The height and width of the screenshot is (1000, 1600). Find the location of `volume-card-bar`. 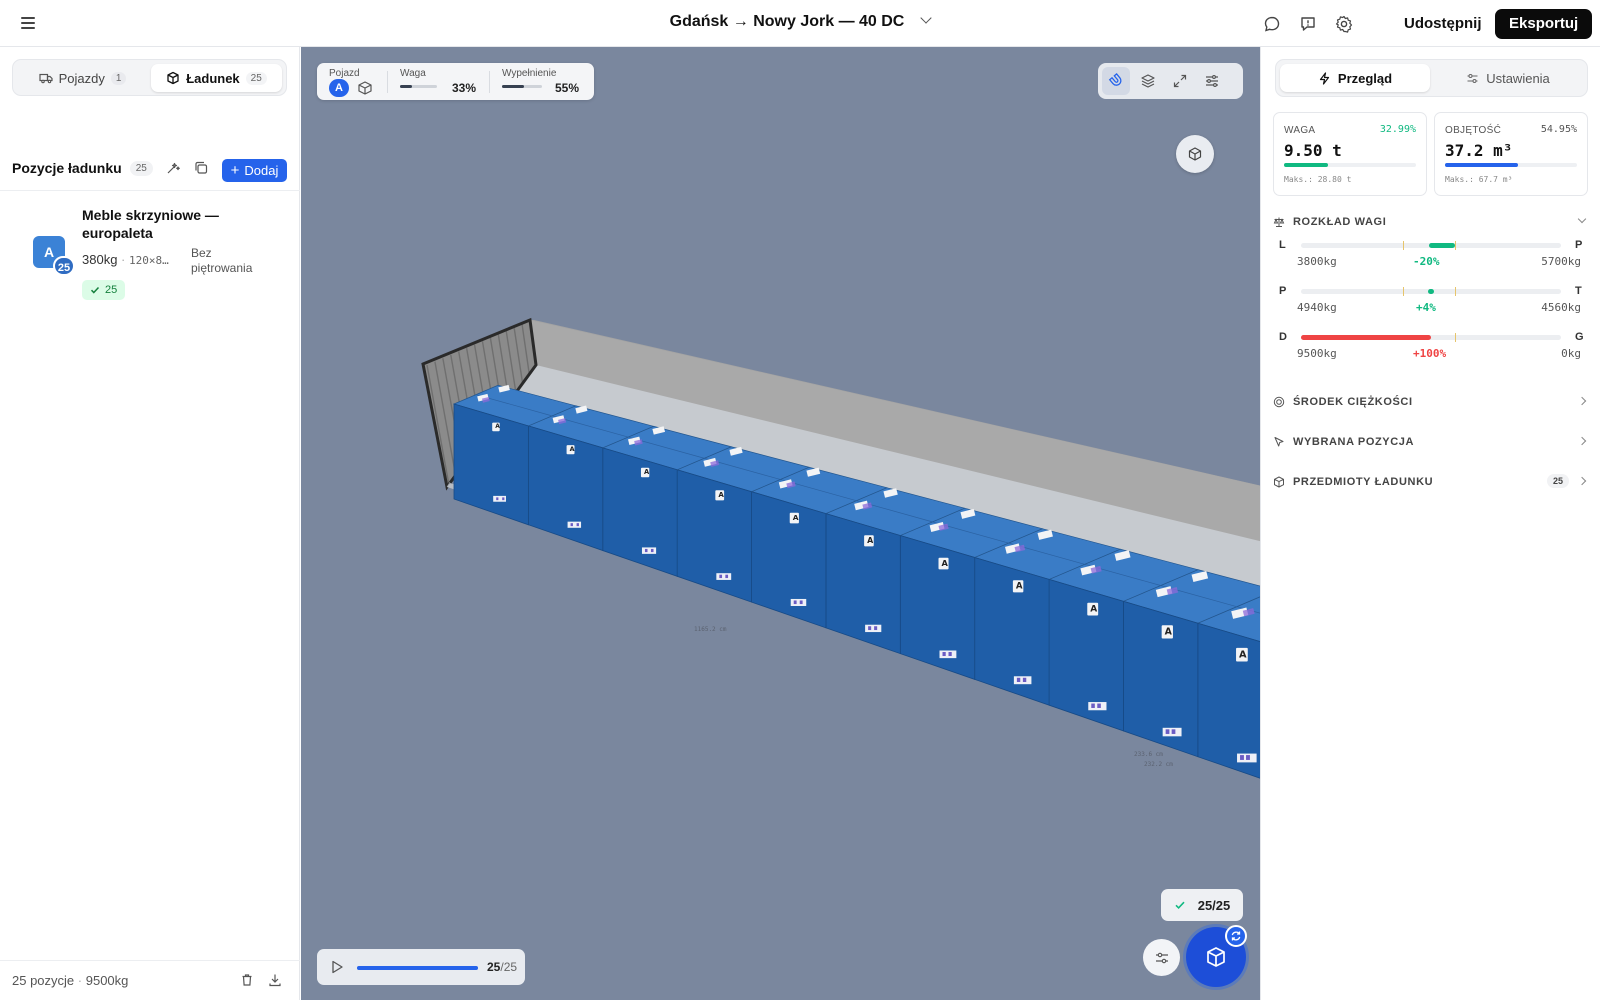

volume-card-bar is located at coordinates (1511, 165).